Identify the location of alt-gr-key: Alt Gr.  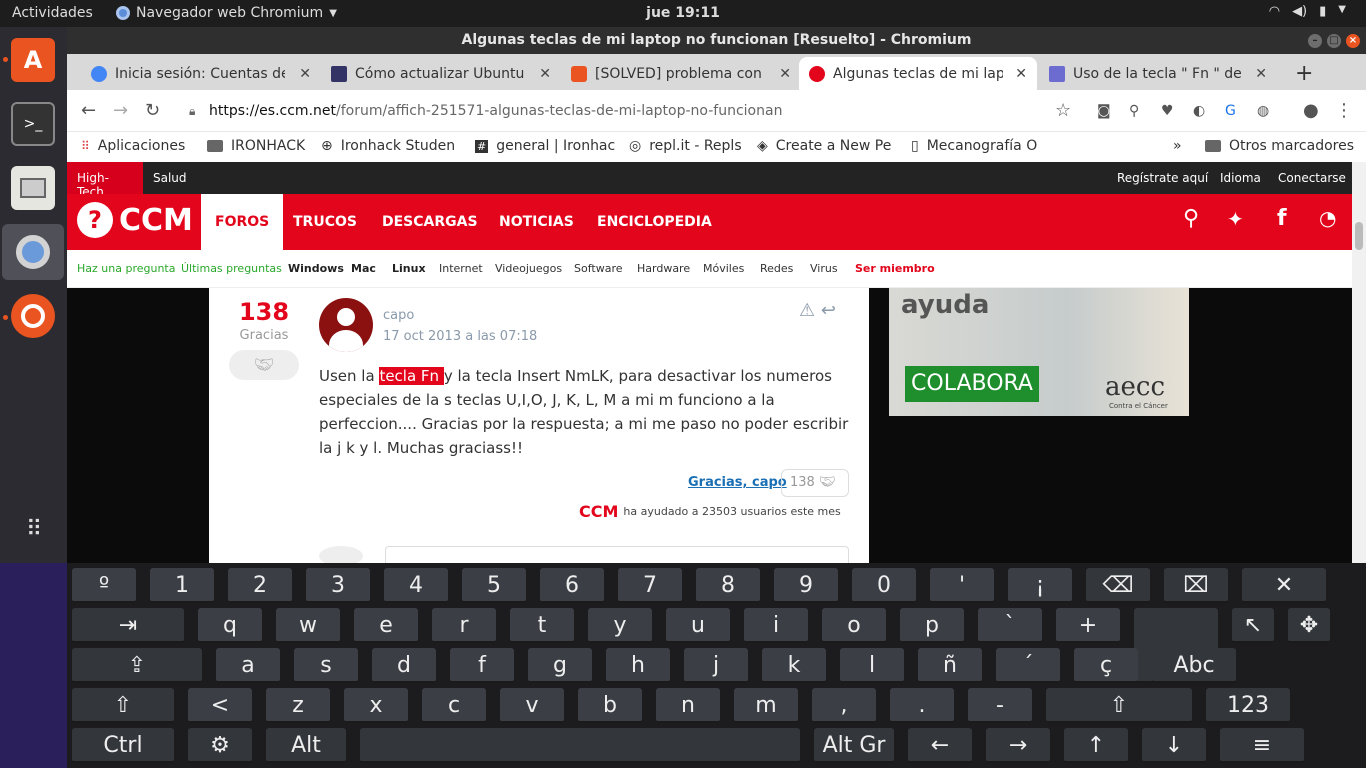
(854, 745).